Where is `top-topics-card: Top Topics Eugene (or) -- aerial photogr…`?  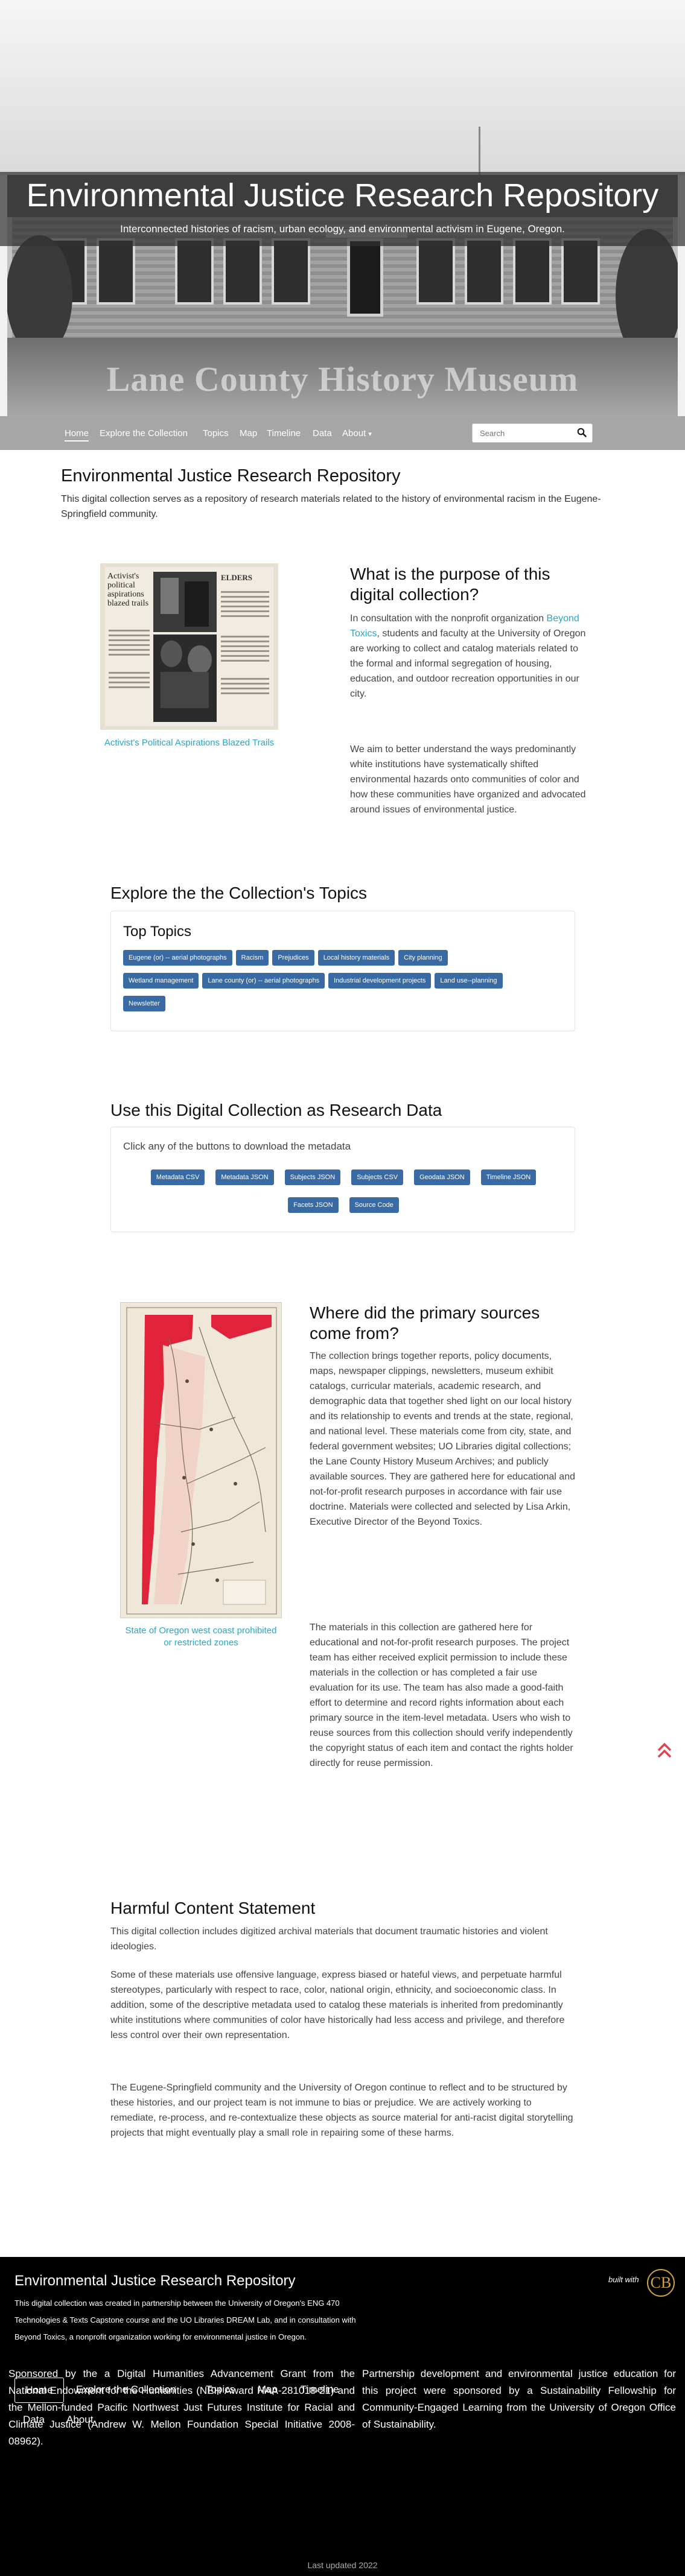 top-topics-card: Top Topics Eugene (or) -- aerial photogr… is located at coordinates (342, 971).